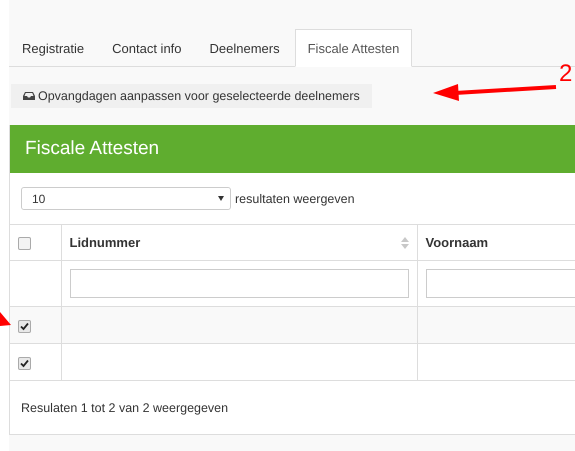 Image resolution: width=575 pixels, height=451 pixels. I want to click on panel-title: Fiscale Attesten, so click(92, 149).